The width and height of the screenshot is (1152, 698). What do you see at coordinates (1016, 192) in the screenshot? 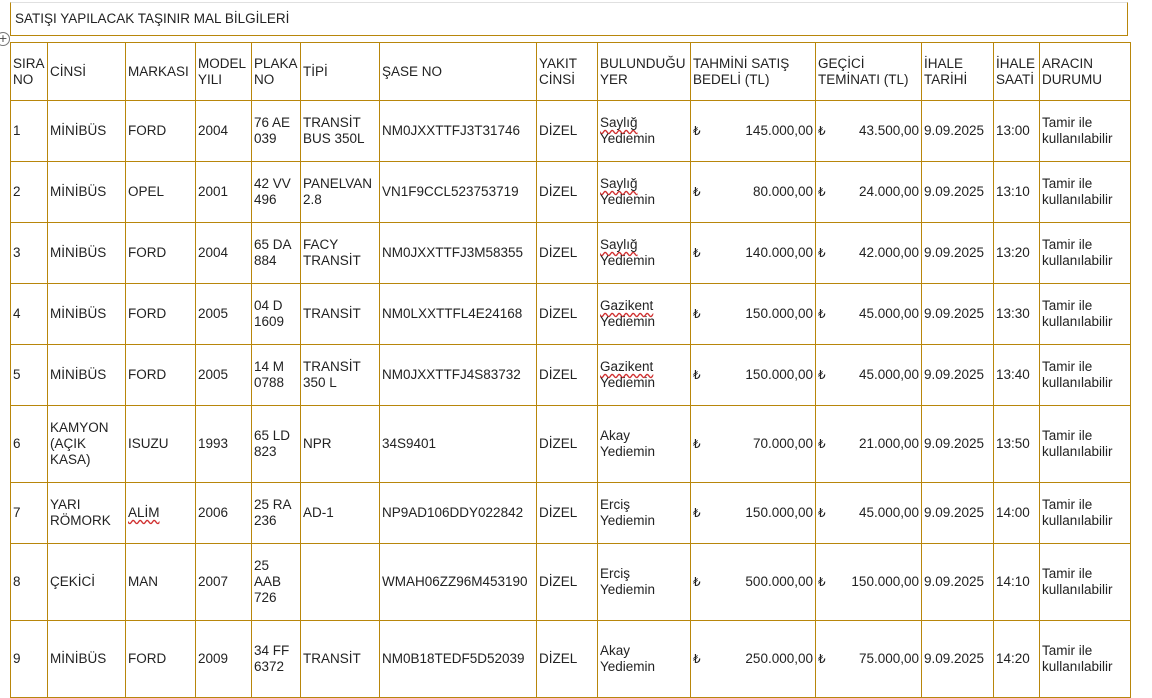
I see `cell-saat: 13:10` at bounding box center [1016, 192].